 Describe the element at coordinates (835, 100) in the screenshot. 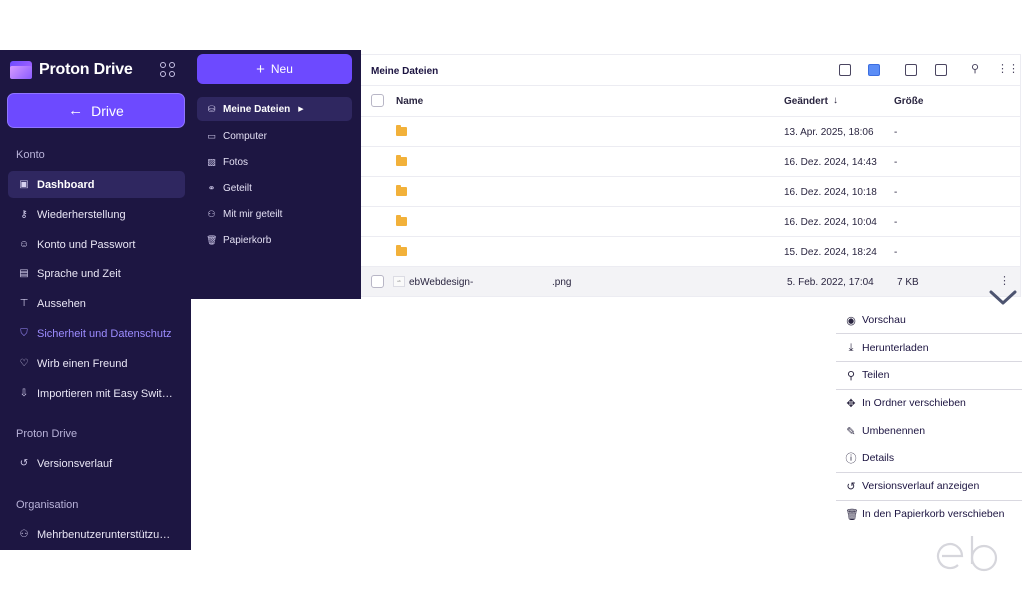

I see `sort-arrow-down-icon: ↓` at that location.